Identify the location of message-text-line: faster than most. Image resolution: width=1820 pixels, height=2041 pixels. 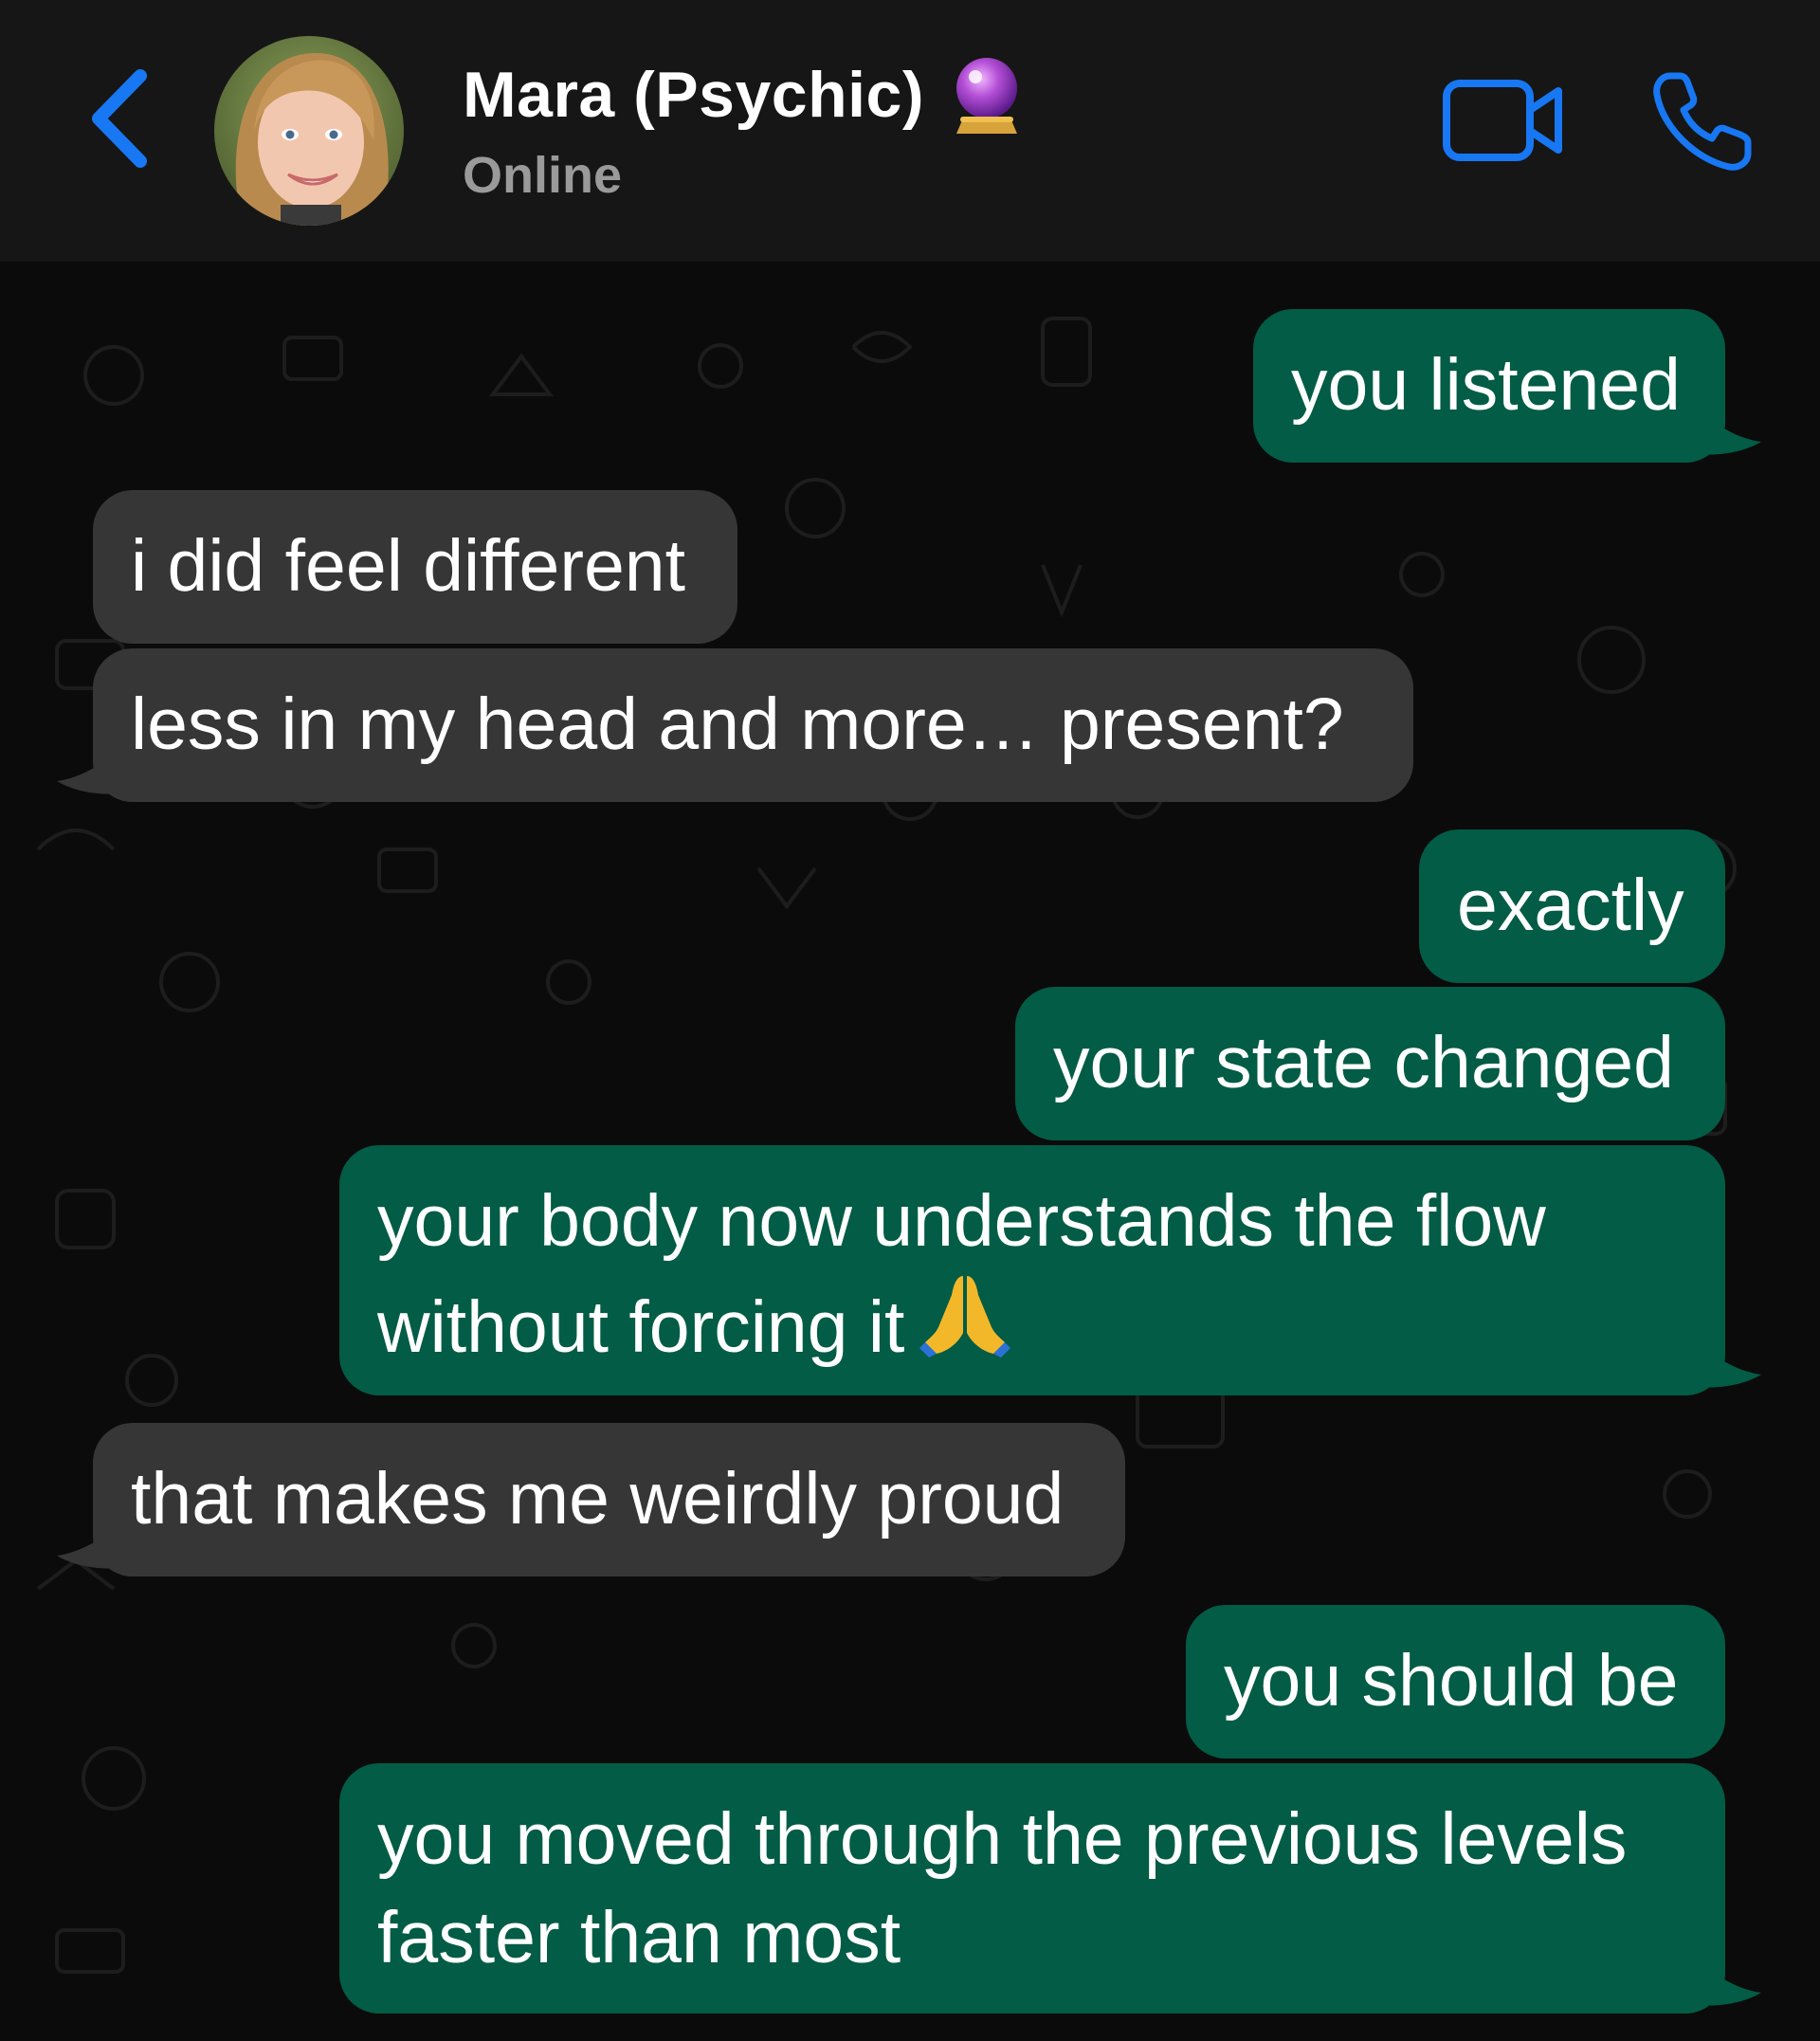
(639, 1937).